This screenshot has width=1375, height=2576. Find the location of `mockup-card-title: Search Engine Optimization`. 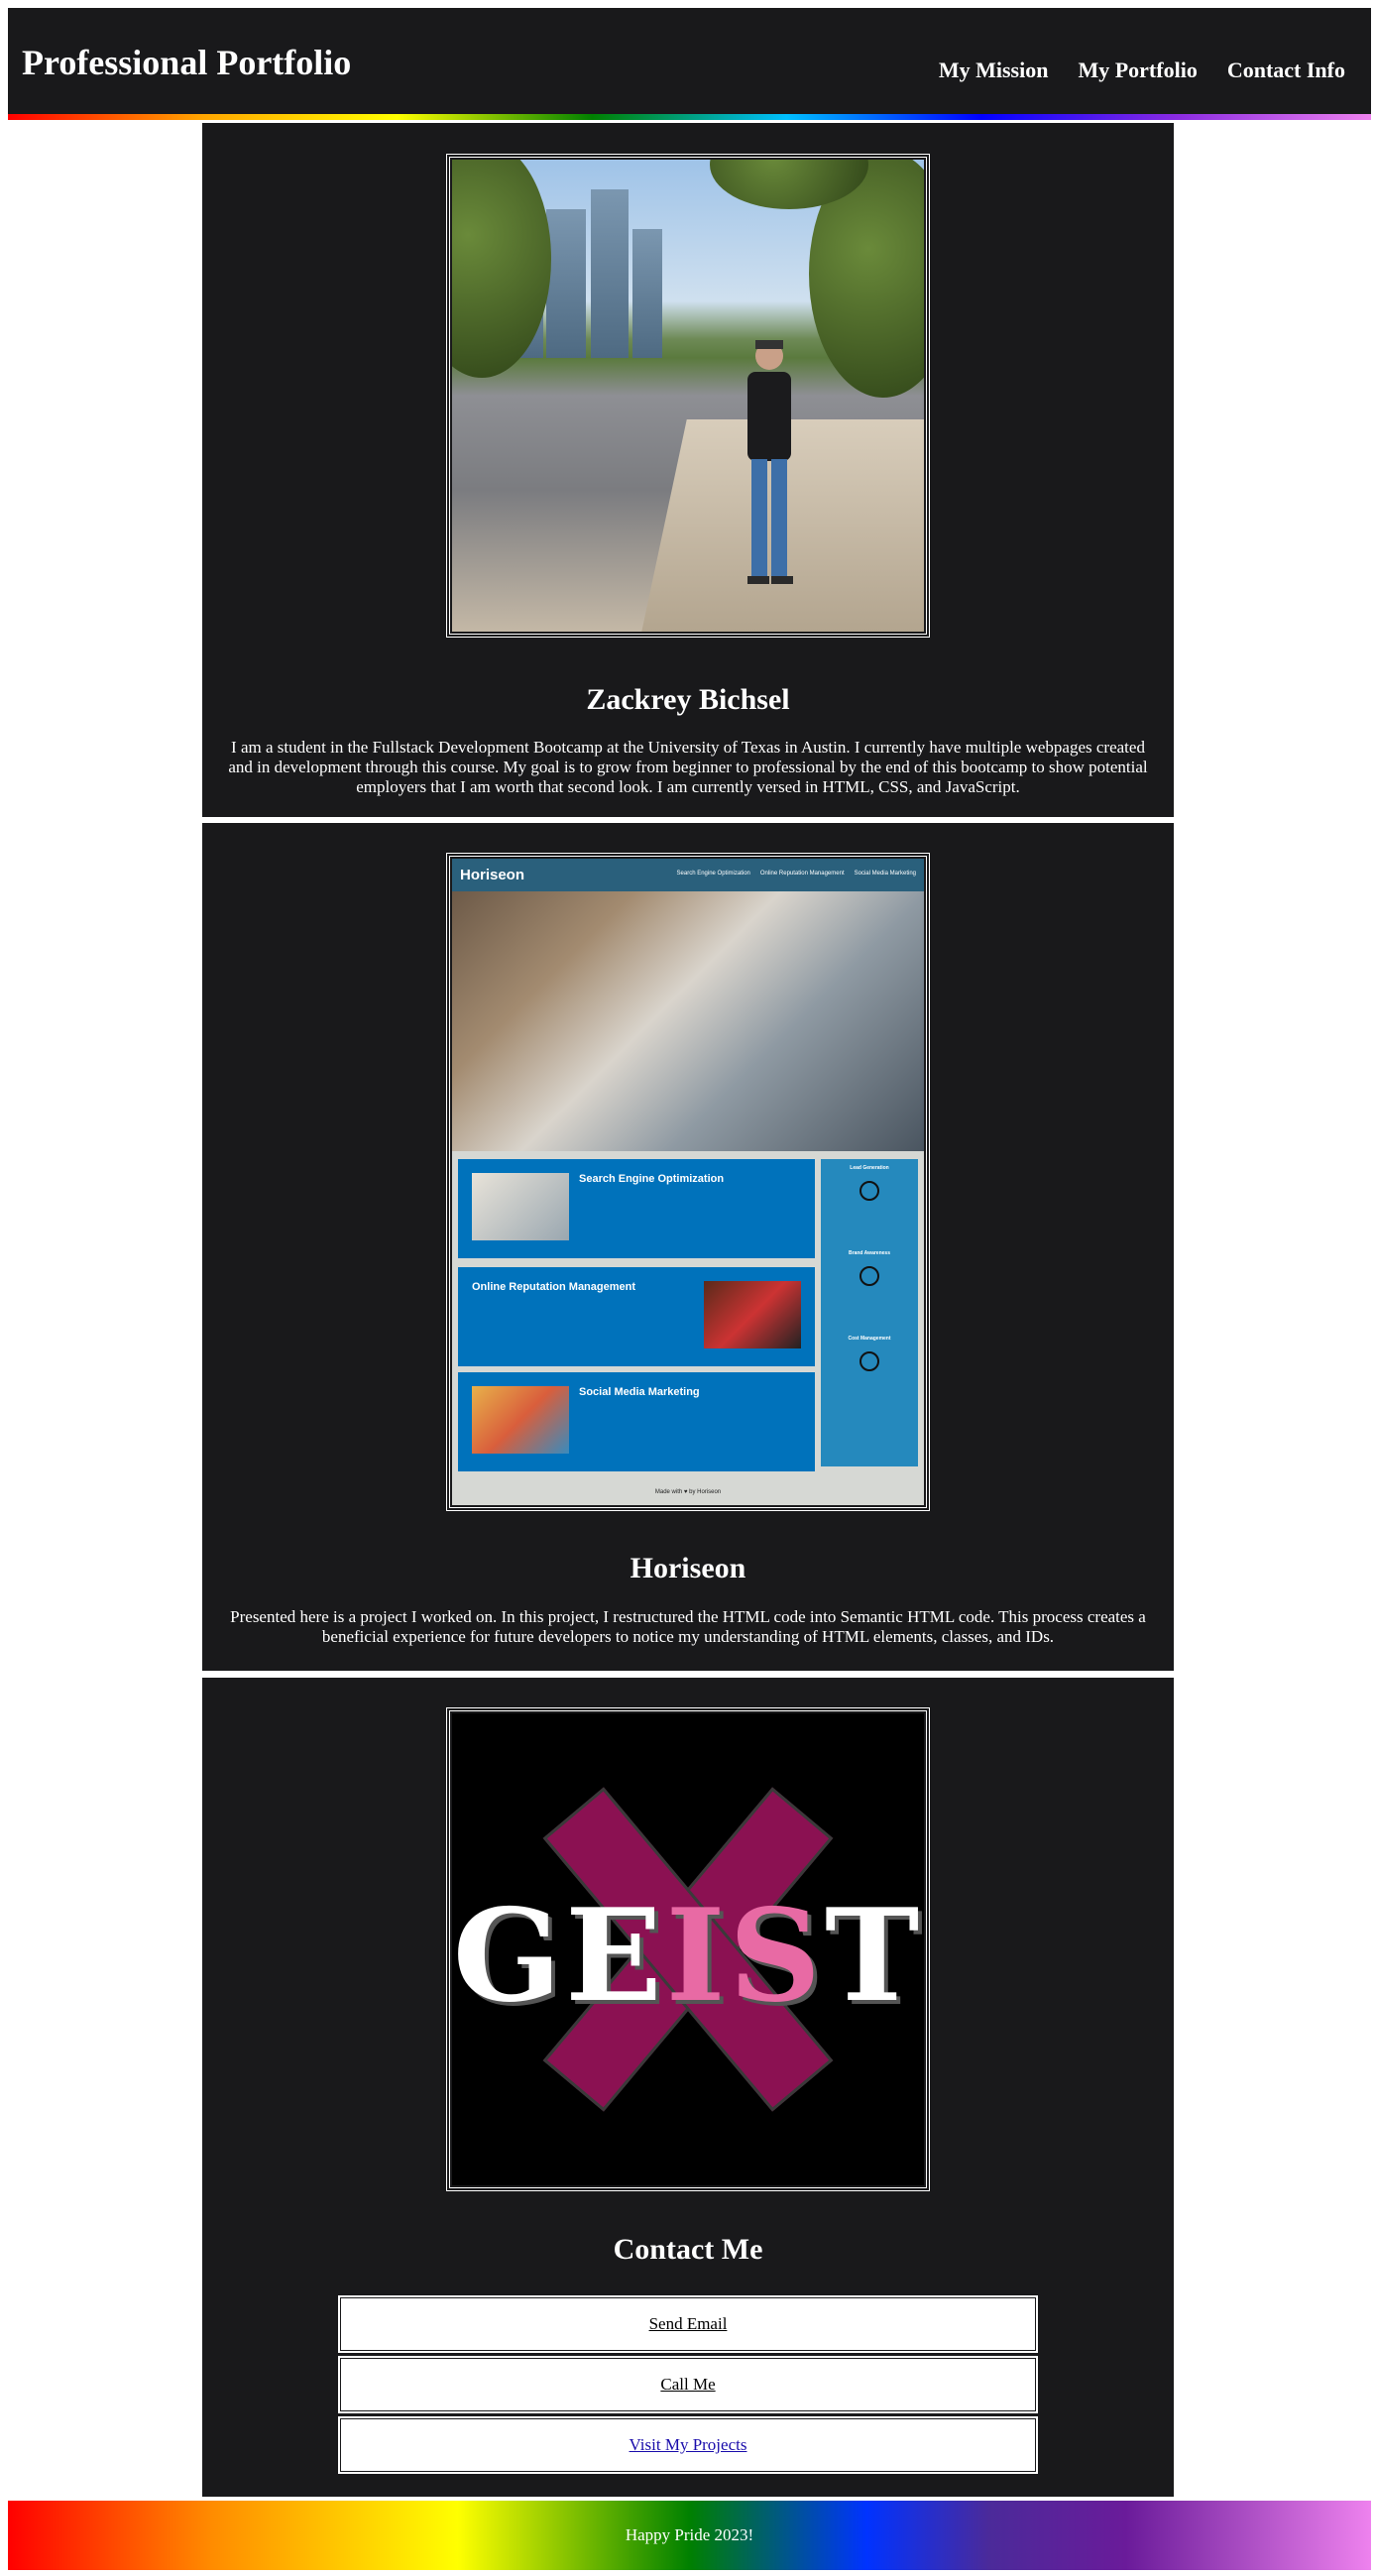

mockup-card-title: Search Engine Optimization is located at coordinates (652, 1179).